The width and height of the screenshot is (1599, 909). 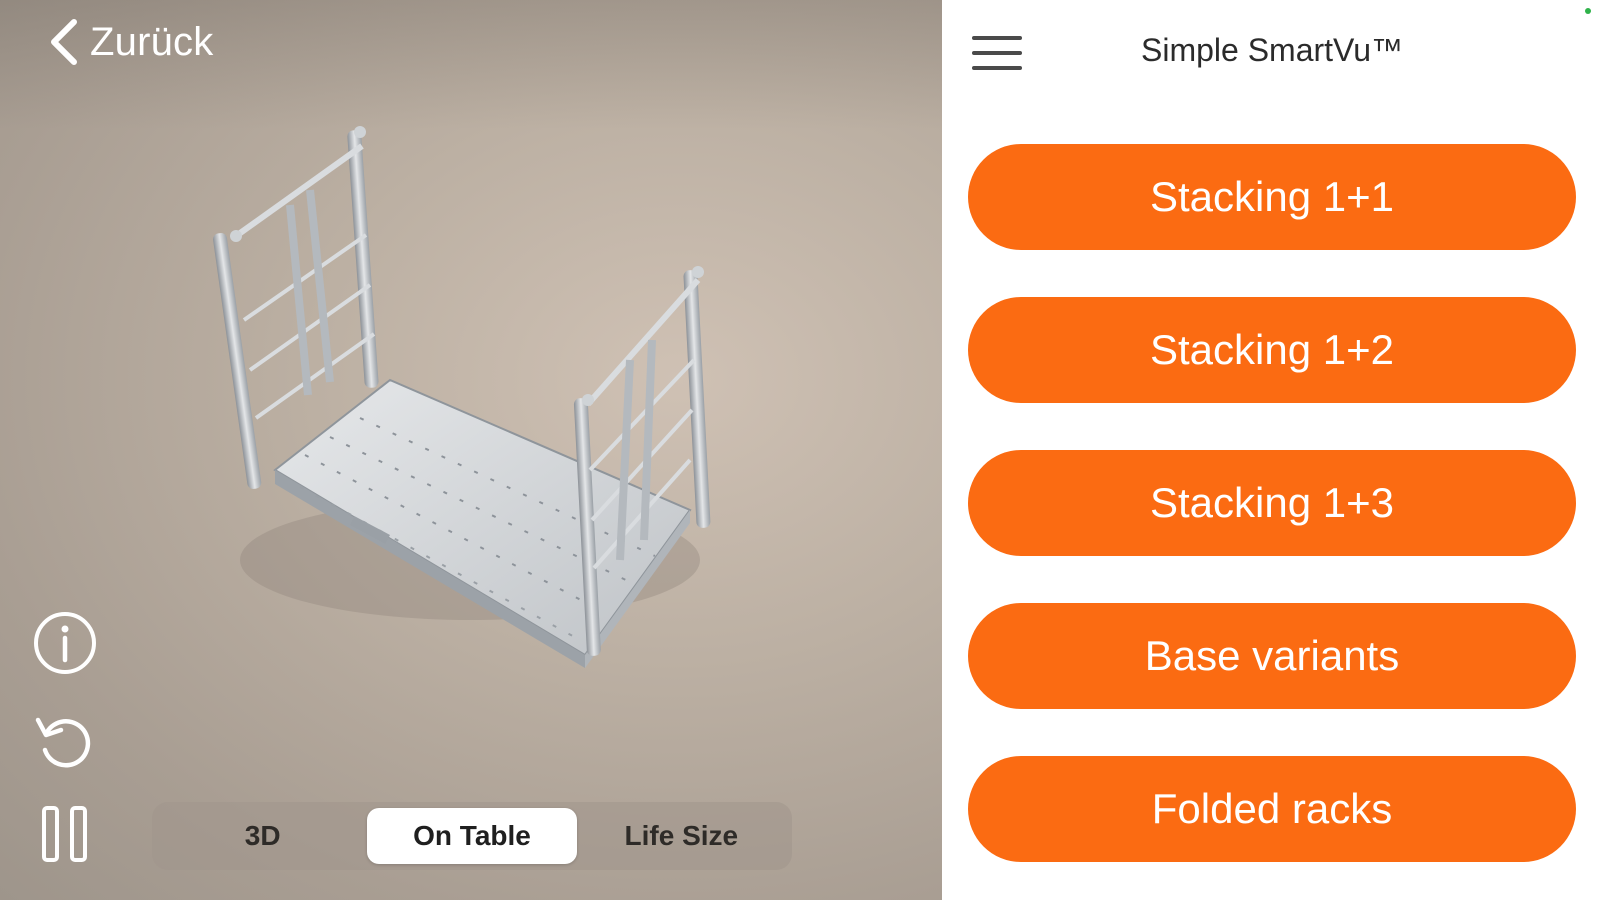 What do you see at coordinates (1588, 11) in the screenshot?
I see `status-indicator-dot` at bounding box center [1588, 11].